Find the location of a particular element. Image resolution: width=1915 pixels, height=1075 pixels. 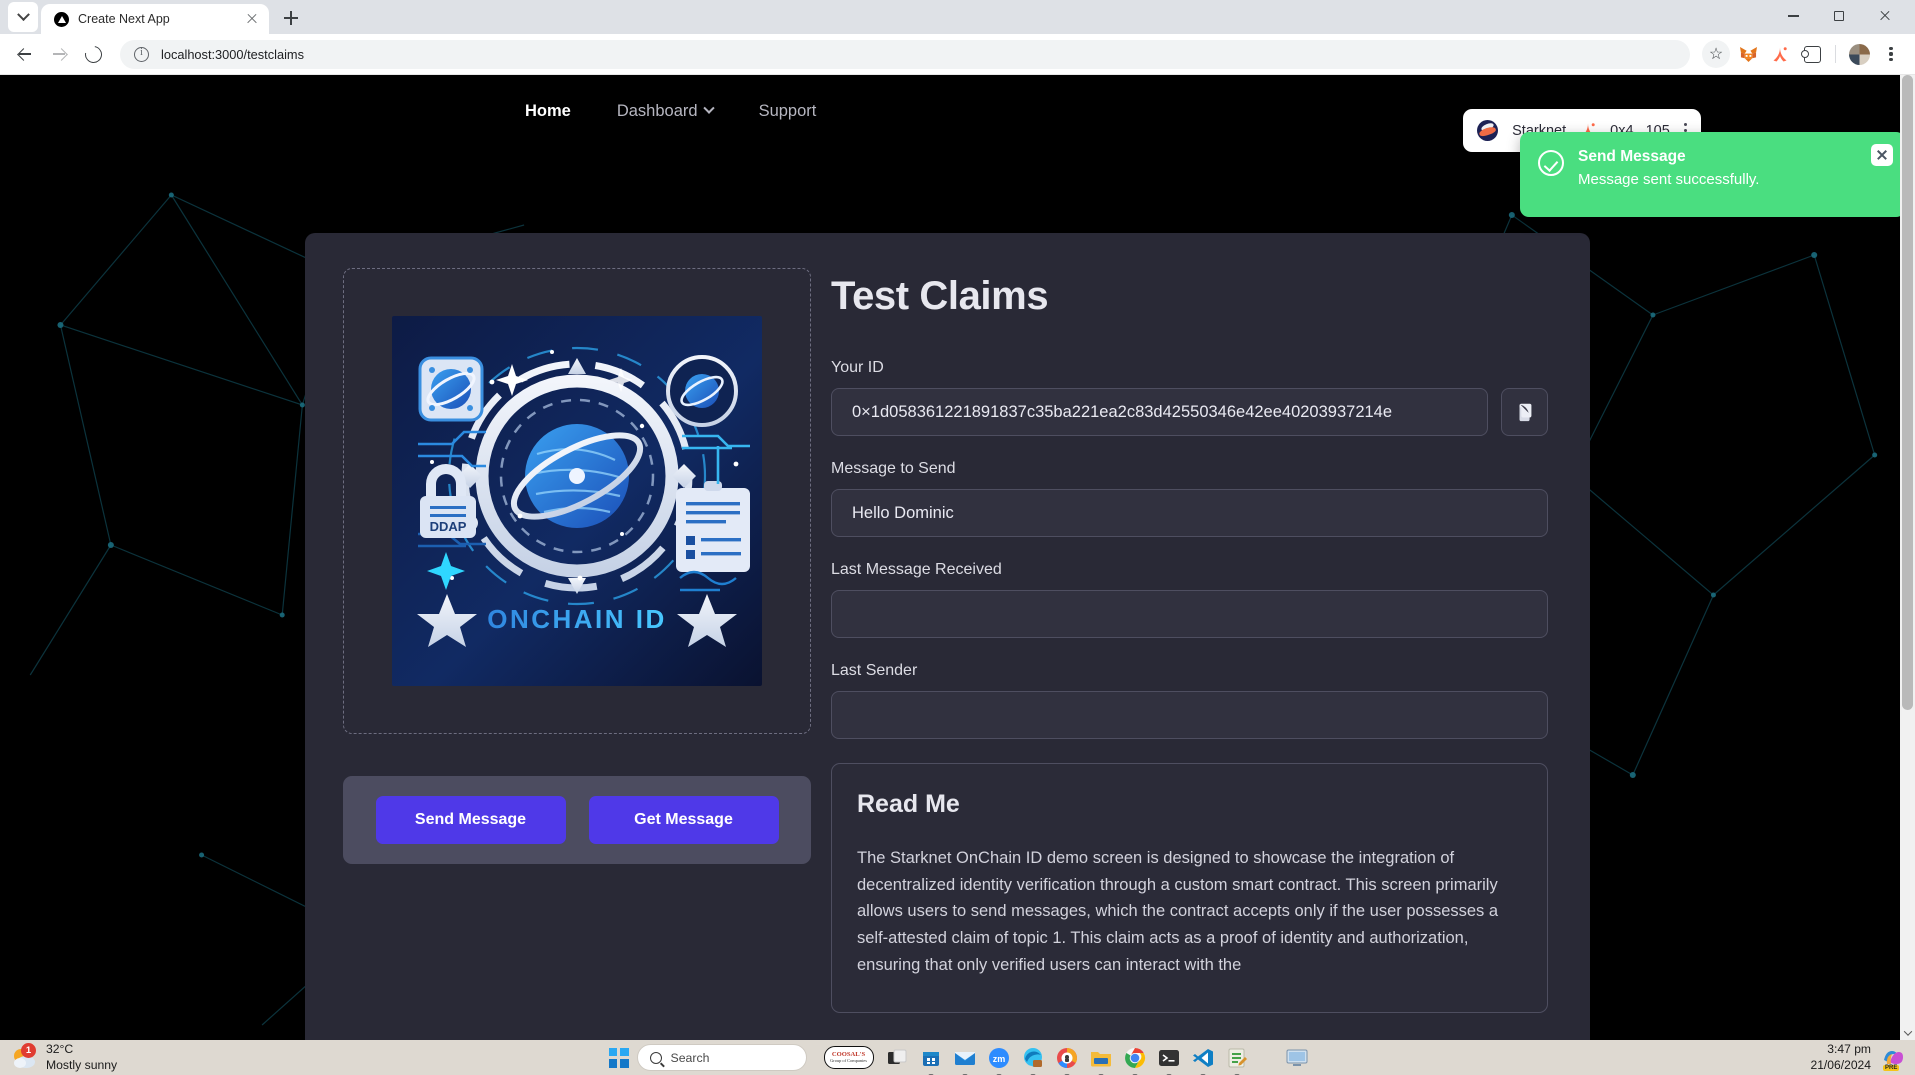

mail-icon is located at coordinates (965, 1060).